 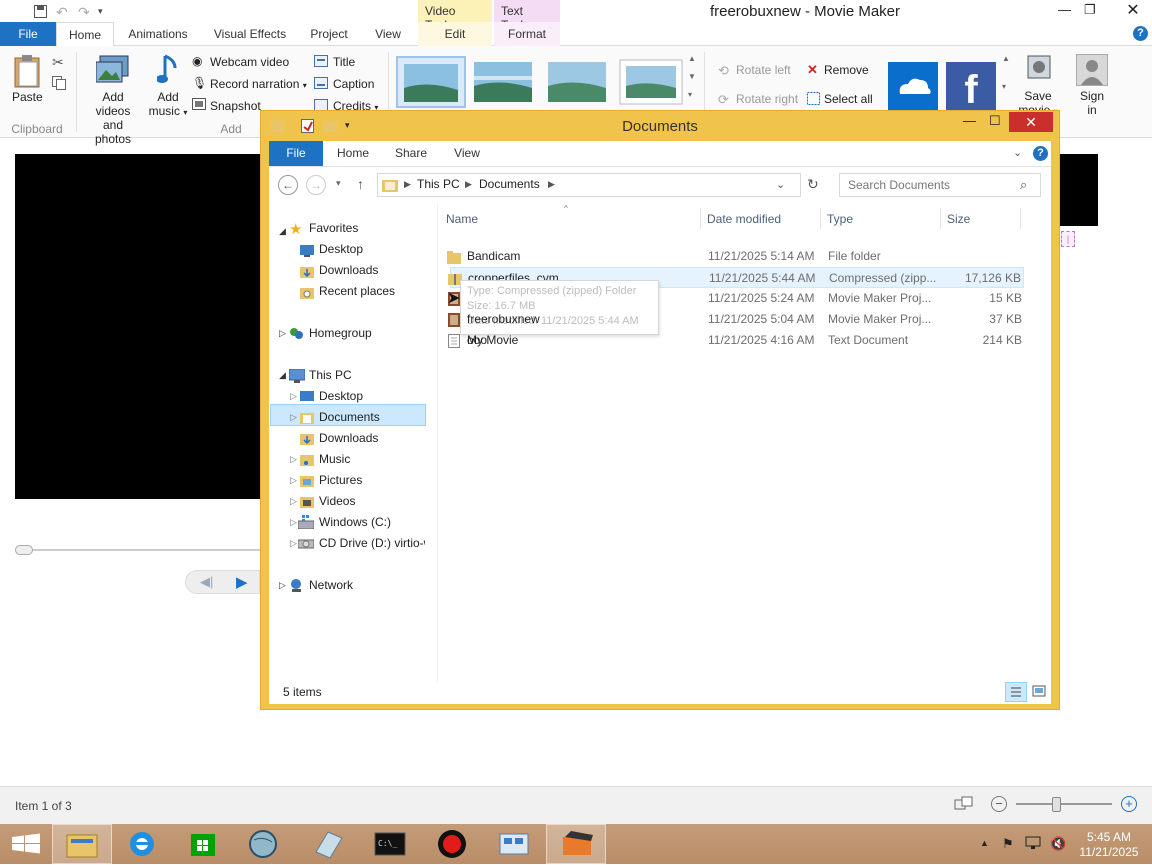 I want to click on explorer-maximize-icon: ☐, so click(x=995, y=121).